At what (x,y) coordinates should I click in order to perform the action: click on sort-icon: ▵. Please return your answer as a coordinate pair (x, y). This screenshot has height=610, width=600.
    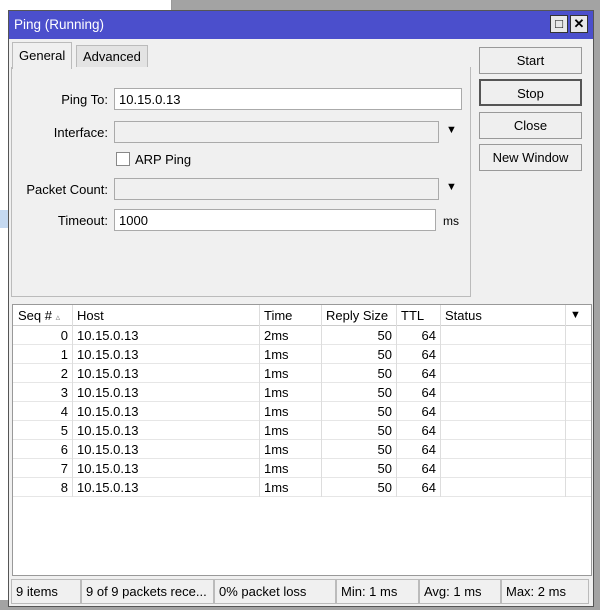
    Looking at the image, I should click on (58, 317).